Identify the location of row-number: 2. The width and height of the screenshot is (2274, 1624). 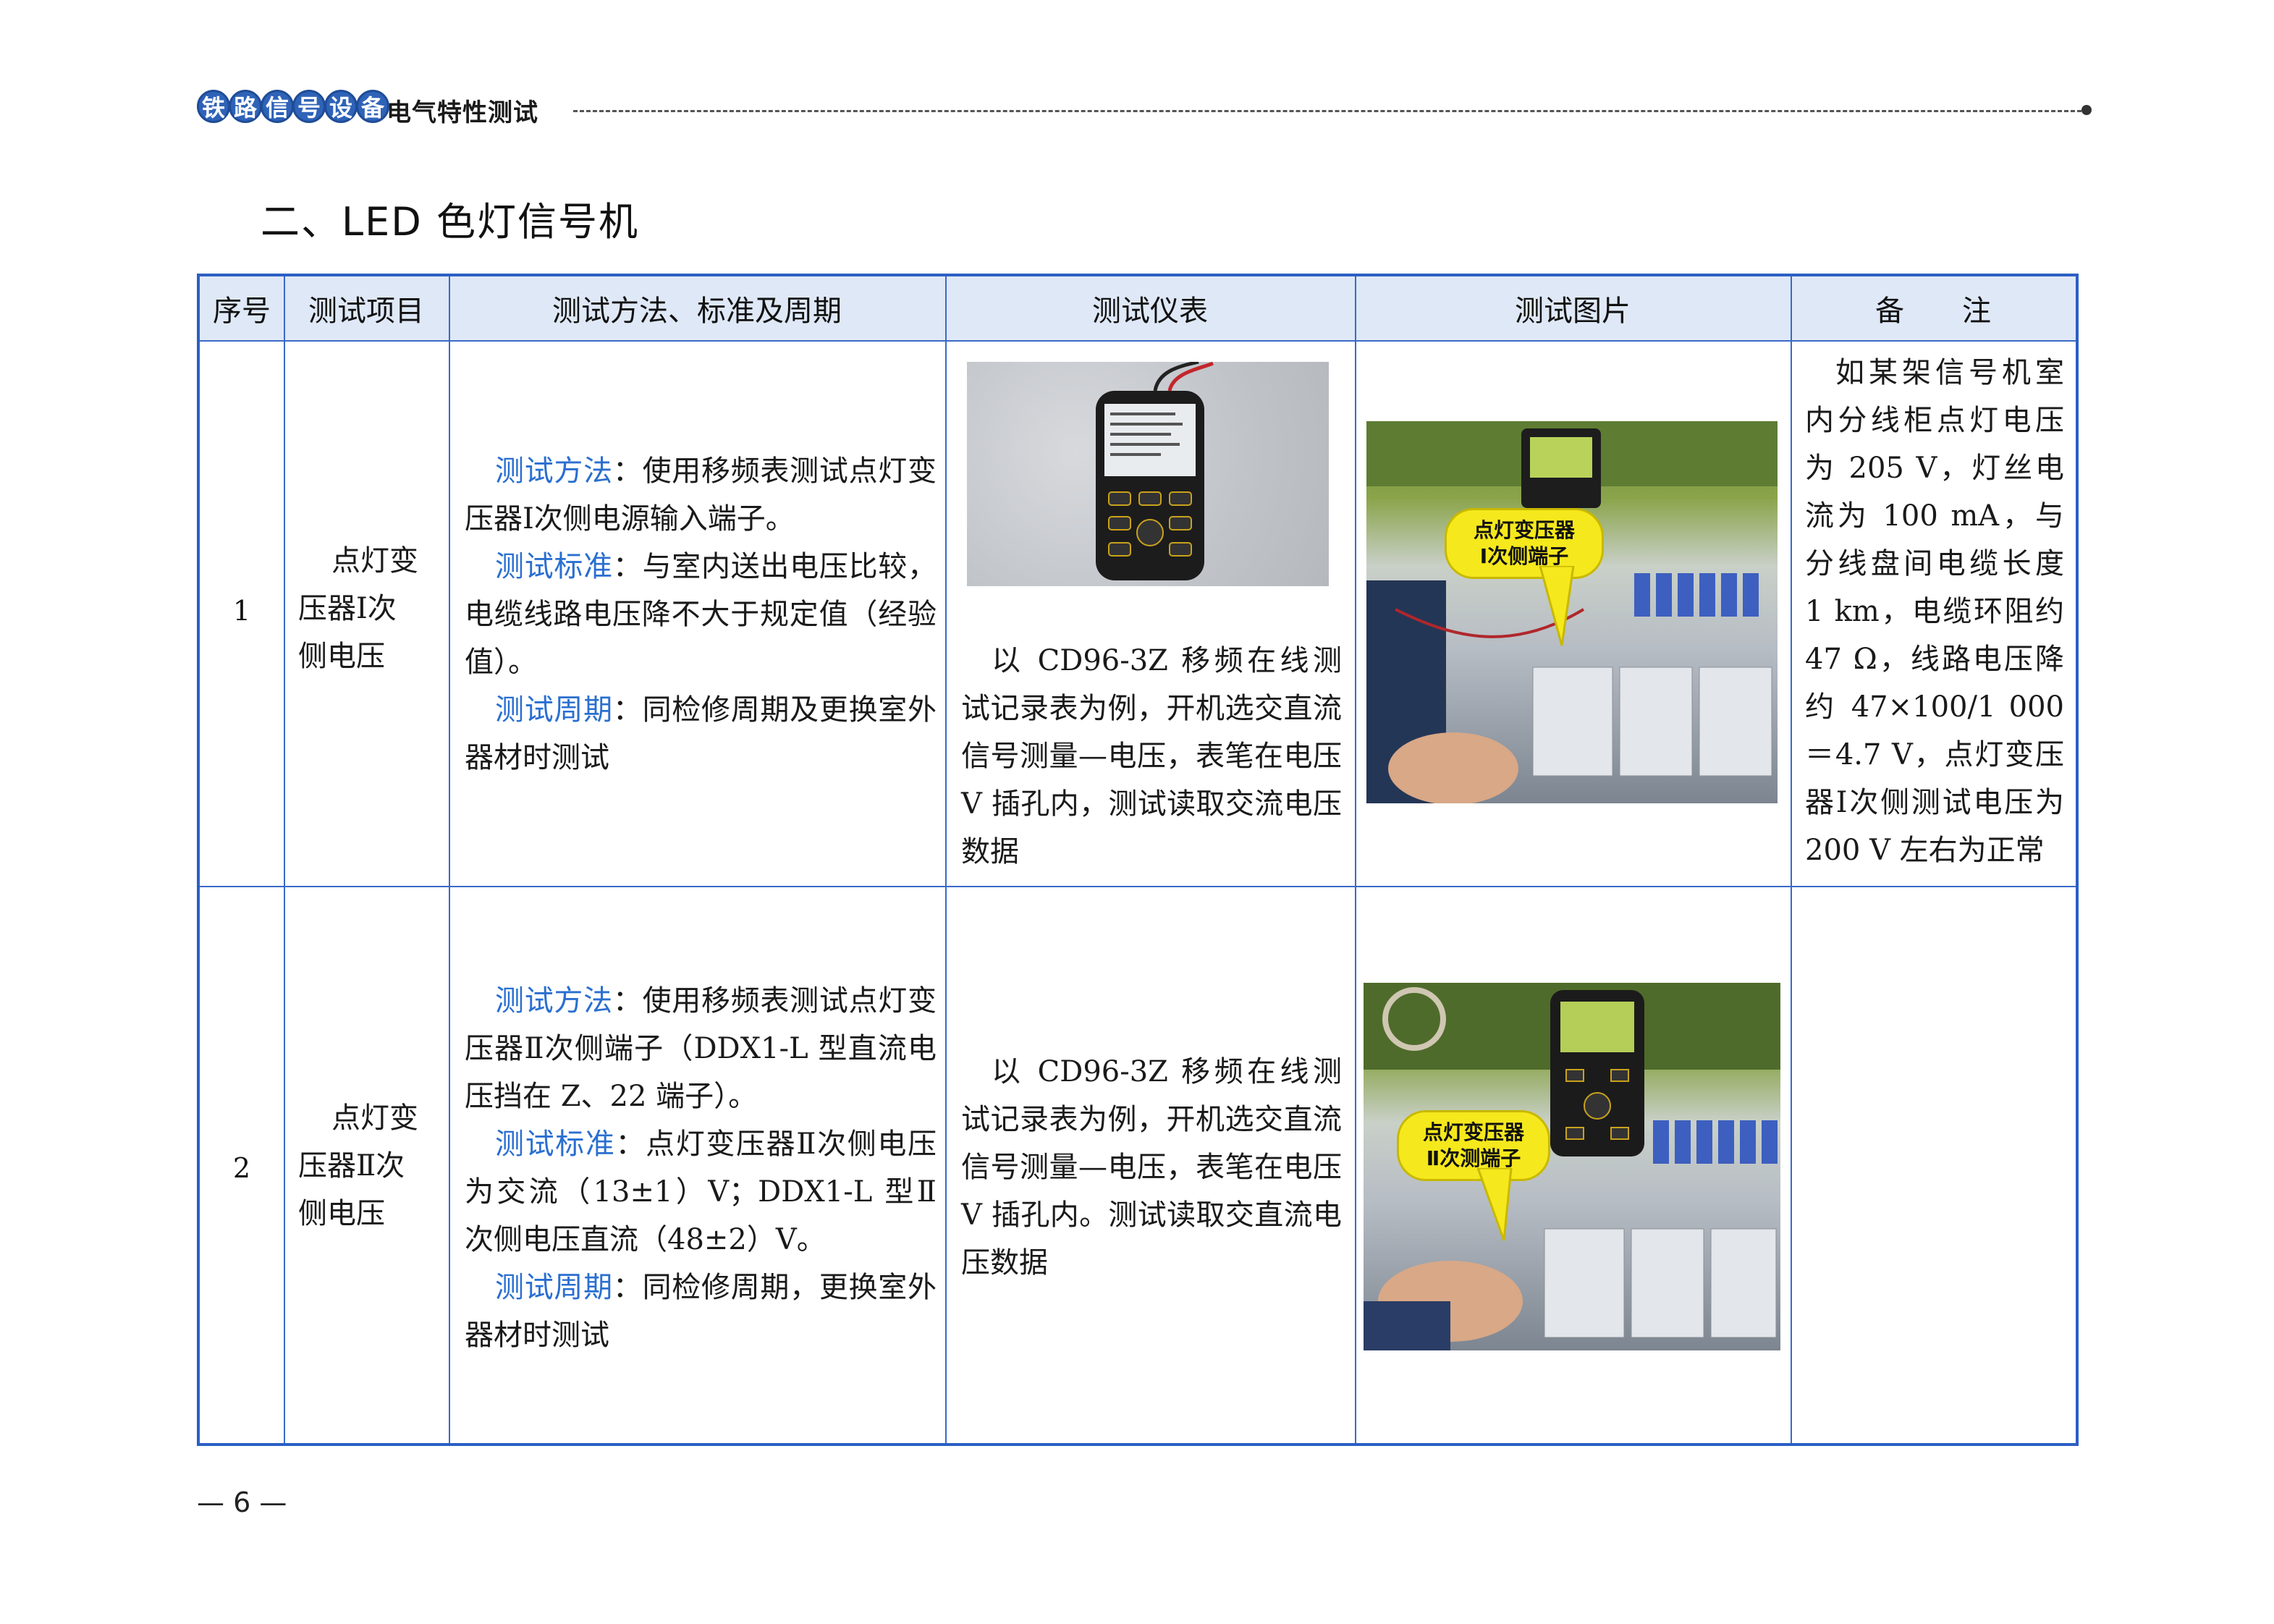
(241, 1168).